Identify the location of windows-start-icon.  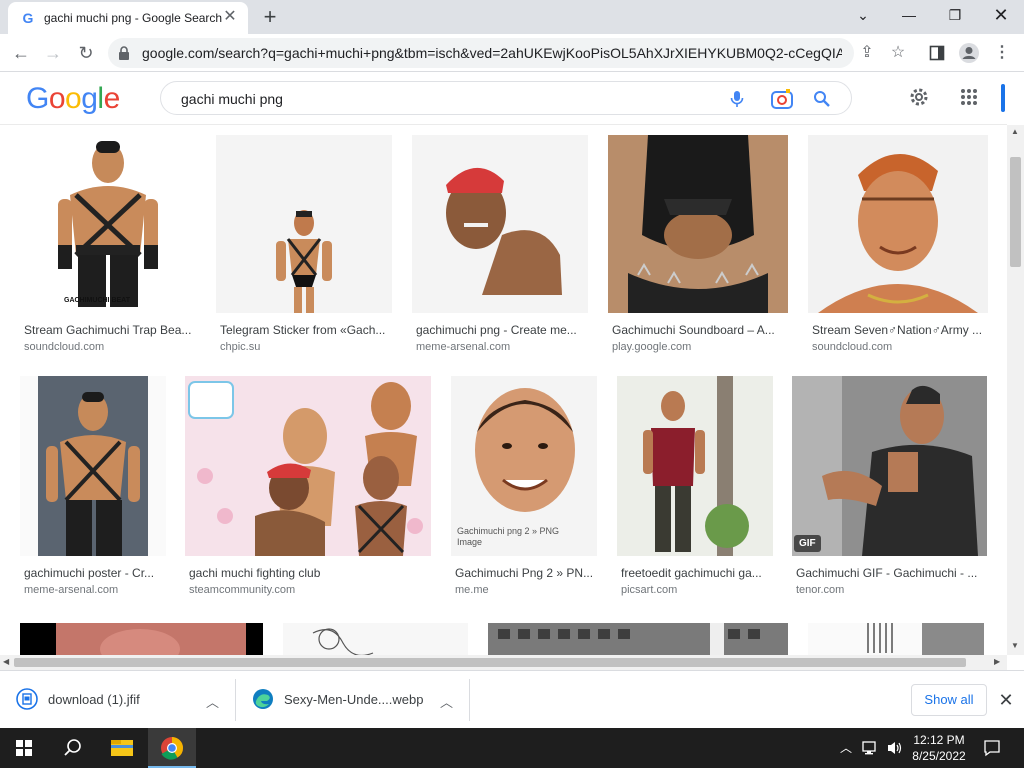
(24, 748).